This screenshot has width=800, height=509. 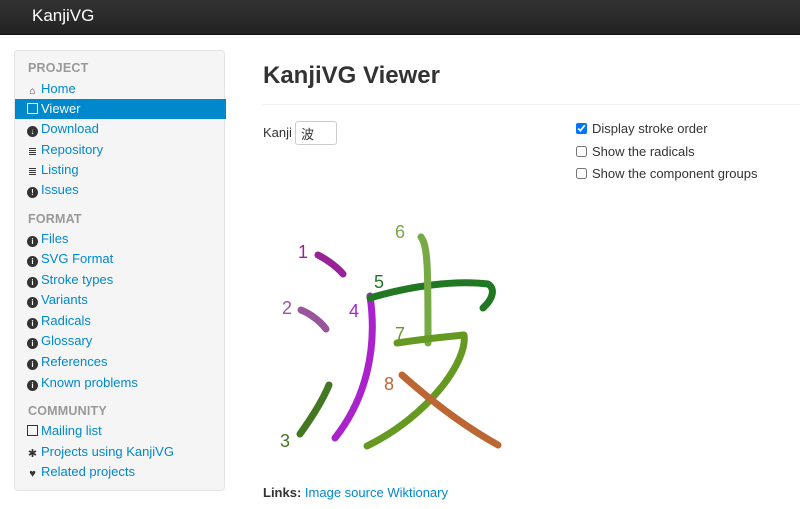 What do you see at coordinates (32, 91) in the screenshot?
I see `home-icon: ⌂` at bounding box center [32, 91].